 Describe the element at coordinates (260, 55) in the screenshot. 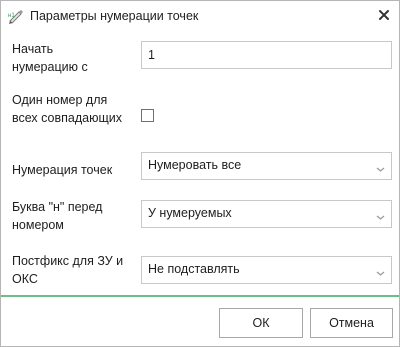

I see `start-number-input` at that location.